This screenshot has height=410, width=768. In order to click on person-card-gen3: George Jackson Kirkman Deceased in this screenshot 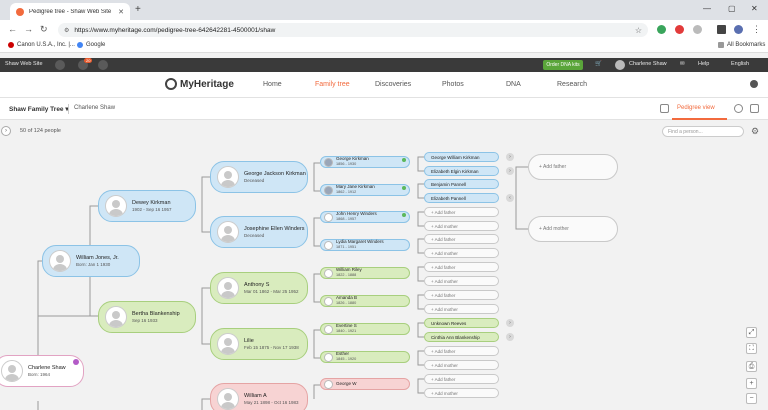, I will do `click(259, 177)`.